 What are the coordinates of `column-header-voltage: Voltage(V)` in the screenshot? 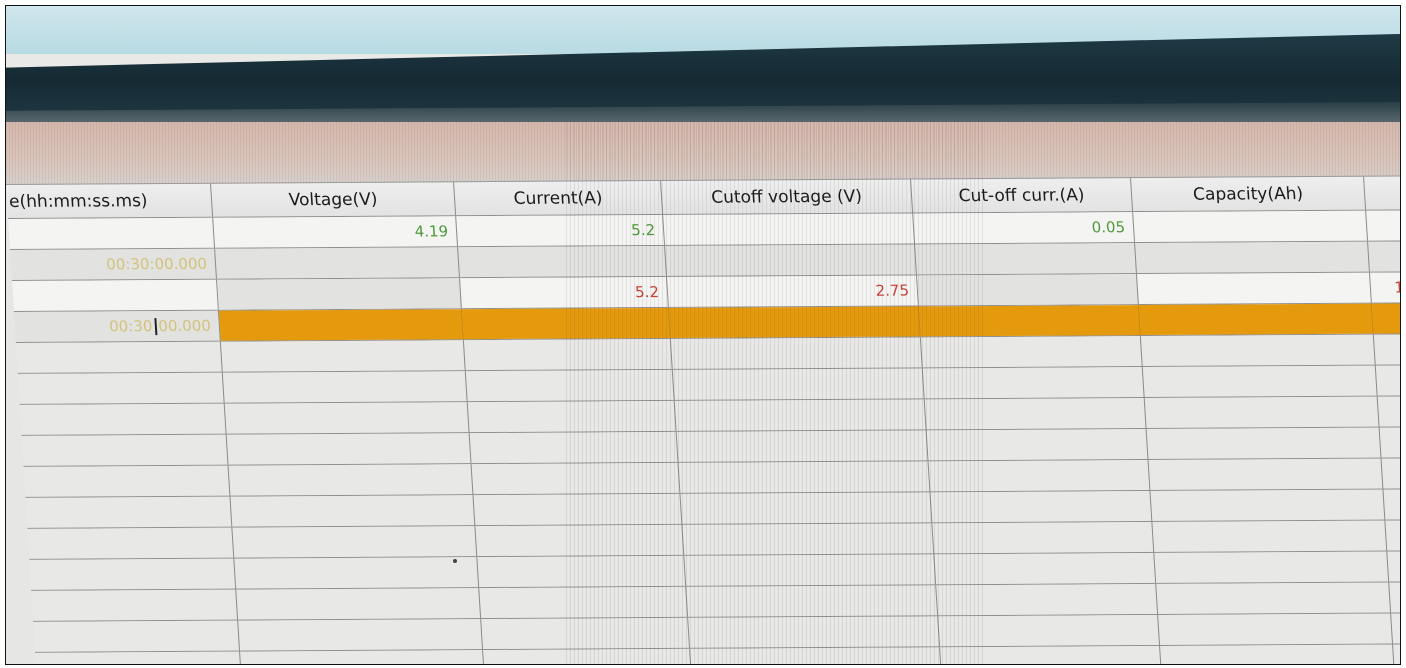 It's located at (334, 199).